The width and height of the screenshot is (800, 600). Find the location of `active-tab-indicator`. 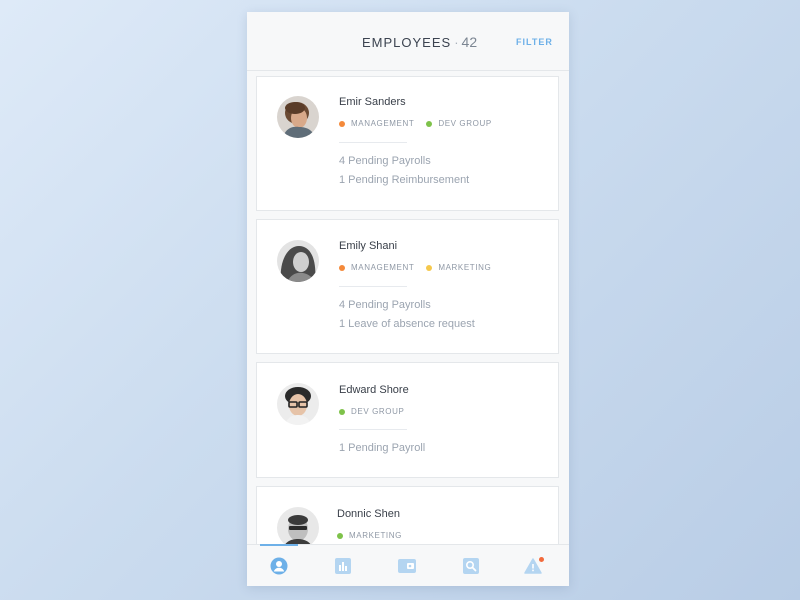

active-tab-indicator is located at coordinates (279, 545).